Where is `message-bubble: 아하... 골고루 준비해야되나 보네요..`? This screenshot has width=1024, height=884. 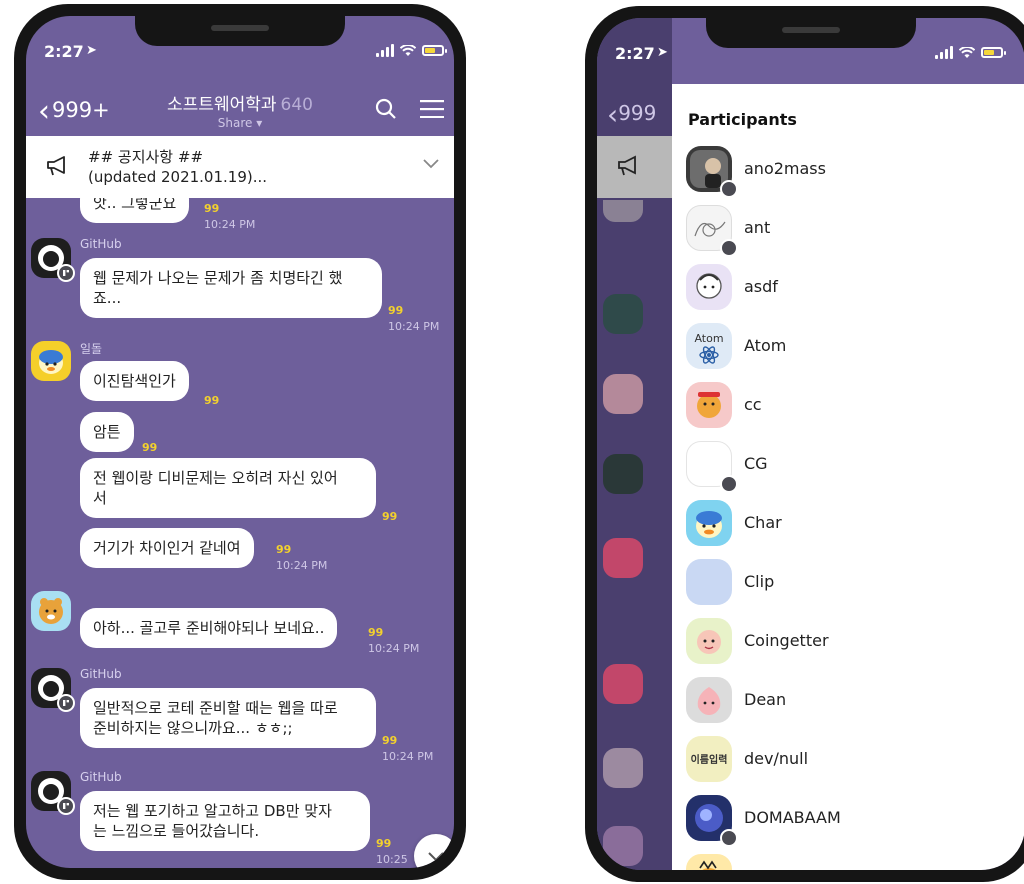 message-bubble: 아하... 골고루 준비해야되나 보네요.. is located at coordinates (209, 628).